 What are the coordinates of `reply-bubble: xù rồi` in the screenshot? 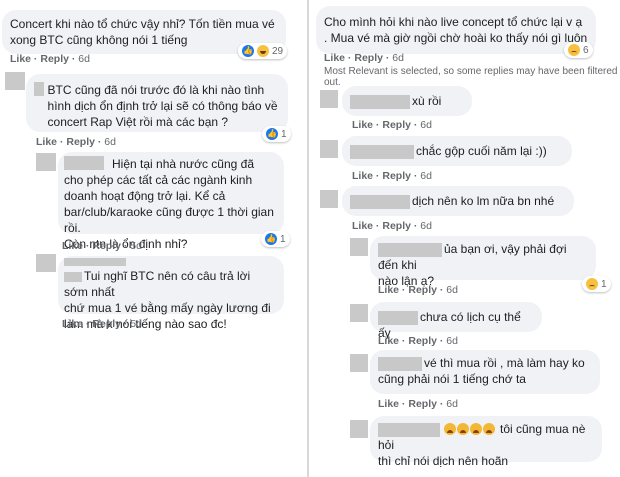 It's located at (407, 101).